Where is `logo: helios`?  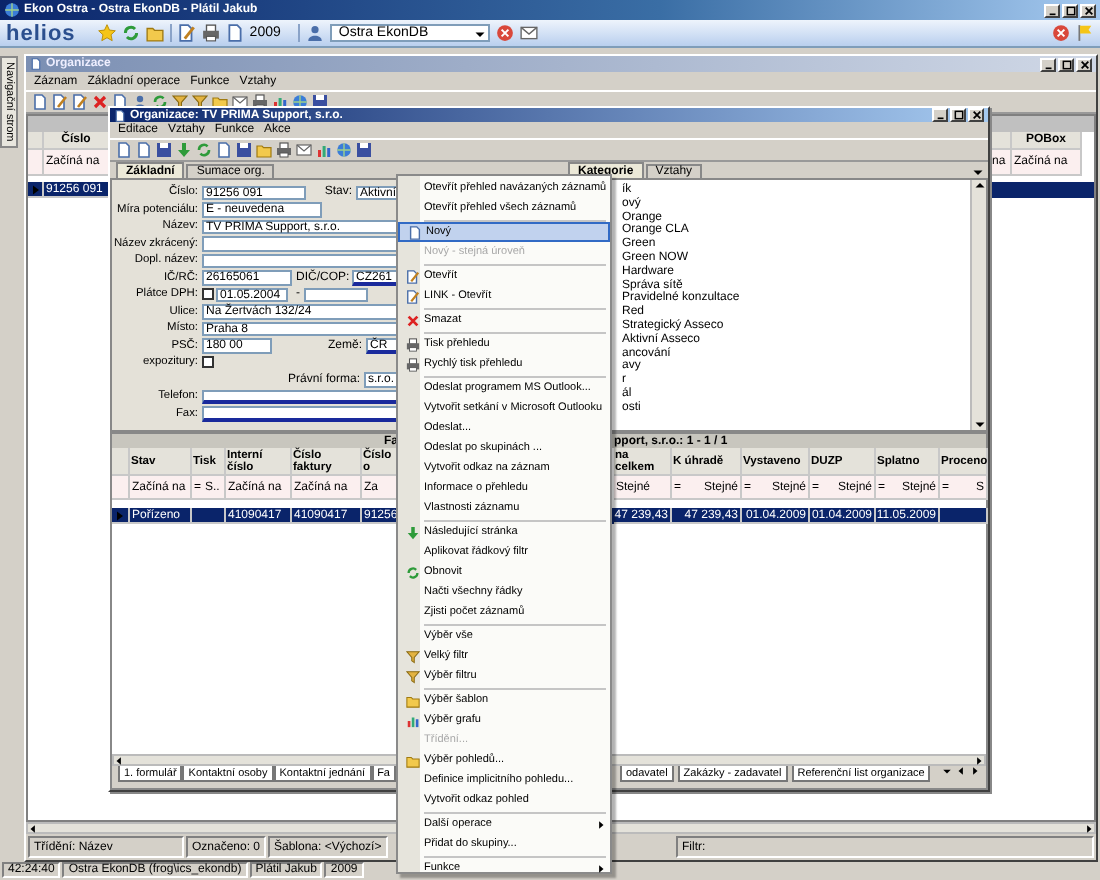 logo: helios is located at coordinates (41, 33).